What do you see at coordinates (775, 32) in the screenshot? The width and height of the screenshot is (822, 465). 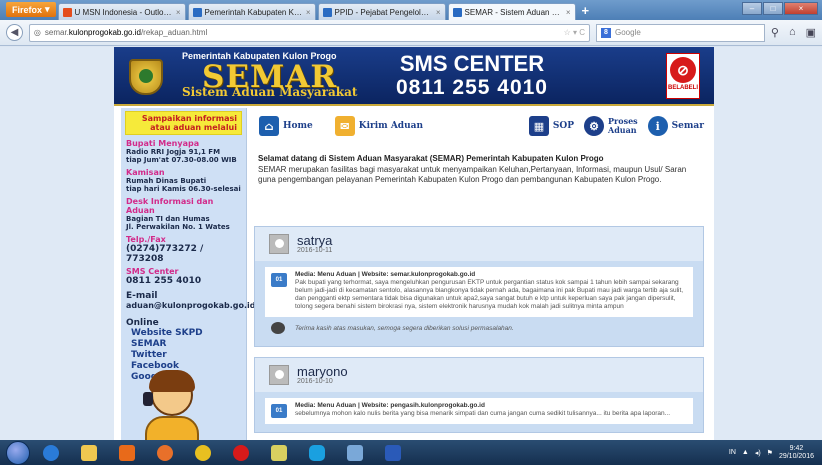 I see `search-icon: ⚲` at bounding box center [775, 32].